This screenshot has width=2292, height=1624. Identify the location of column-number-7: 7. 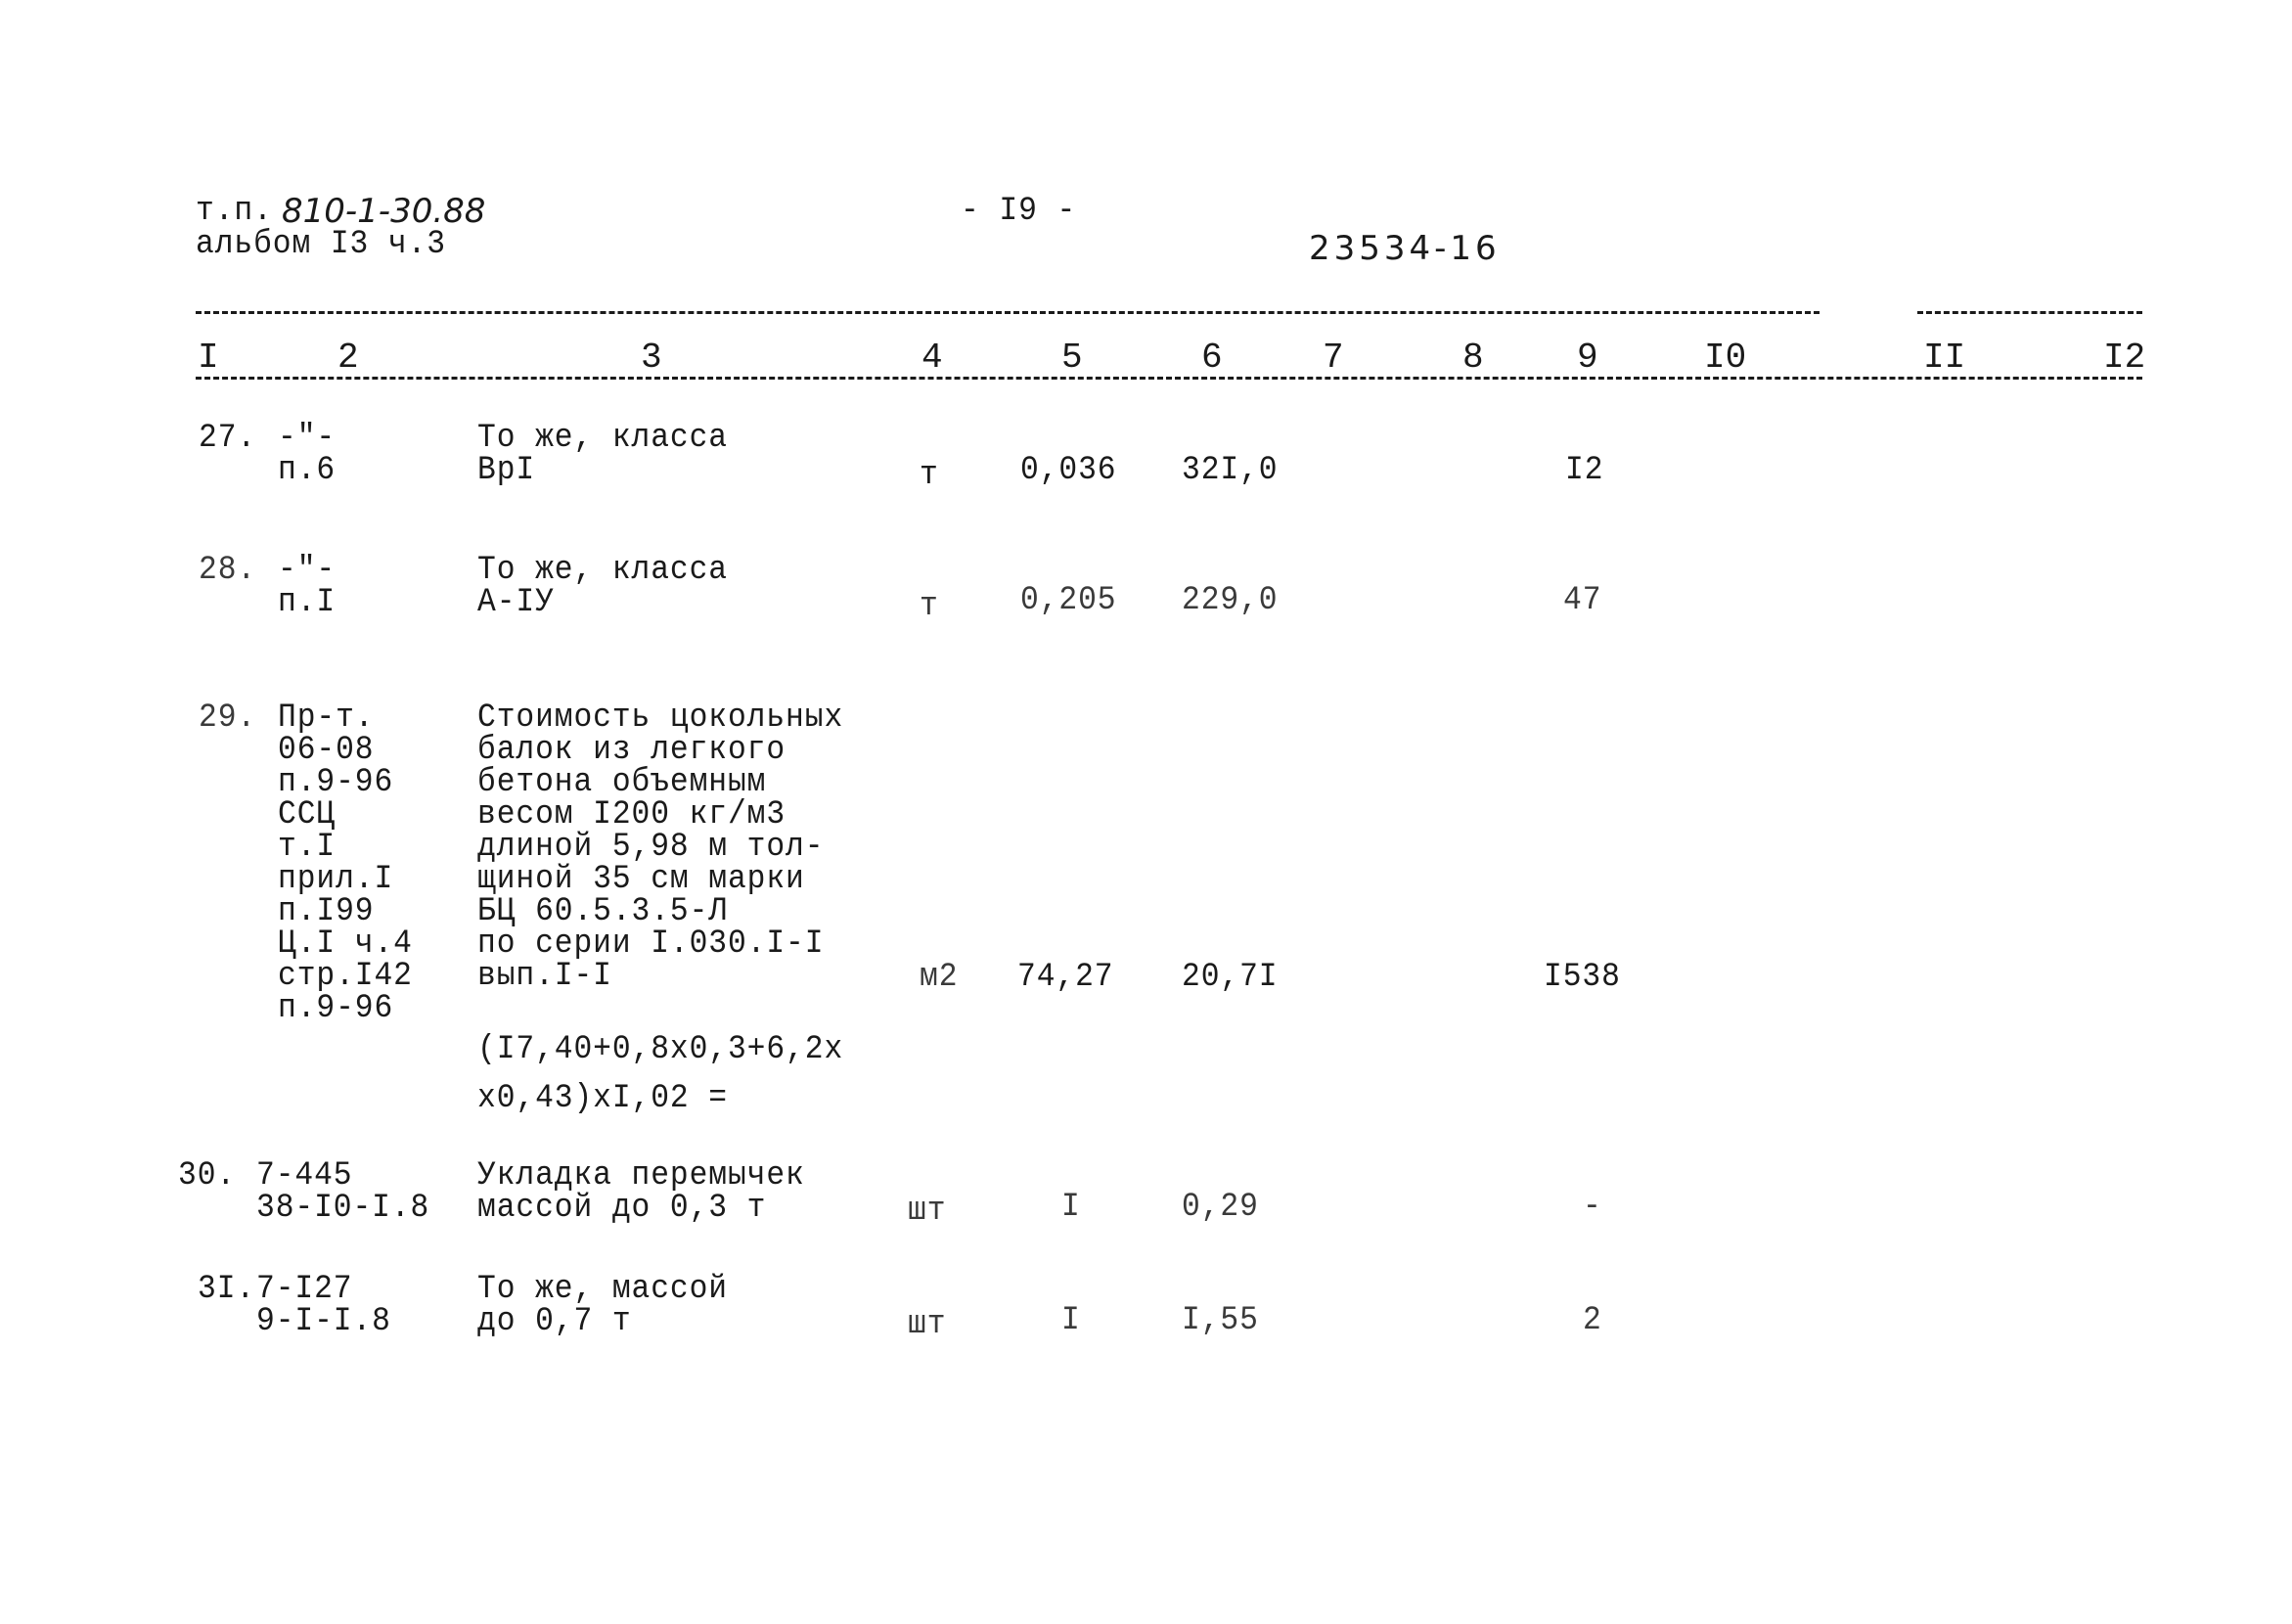
(1333, 358).